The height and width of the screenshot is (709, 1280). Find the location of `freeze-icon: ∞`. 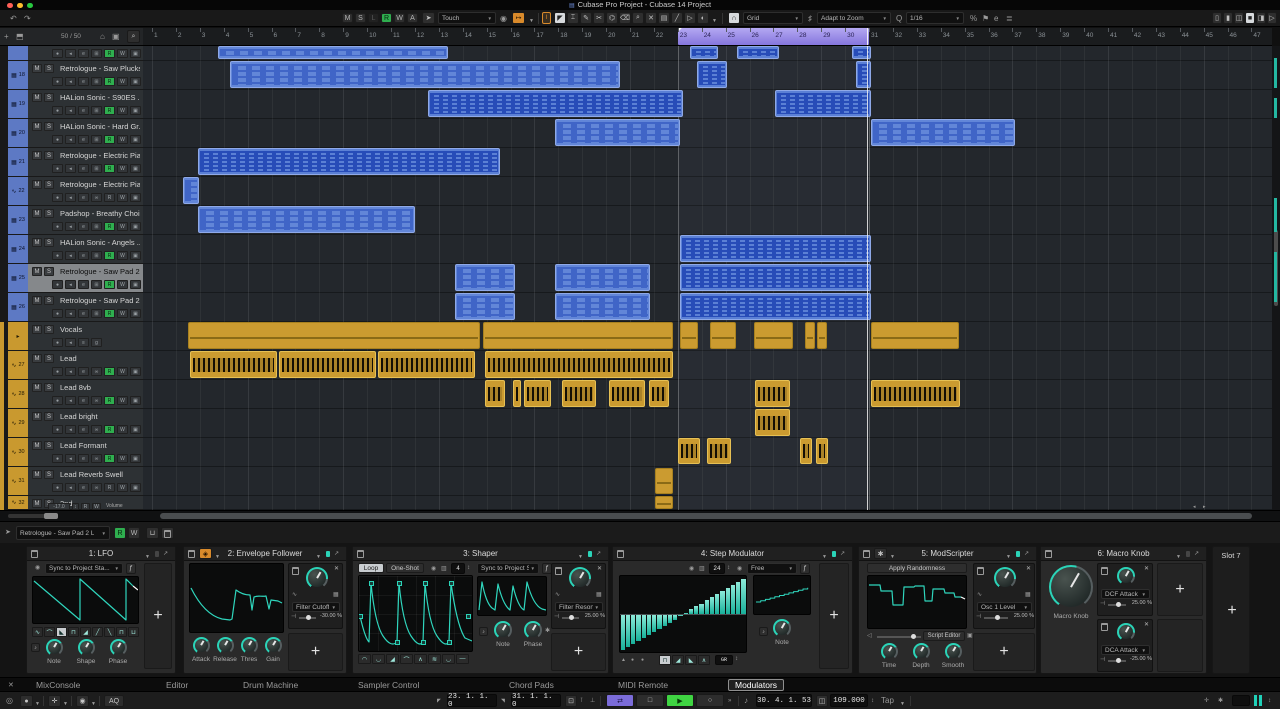

freeze-icon: ∞ is located at coordinates (96, 429).